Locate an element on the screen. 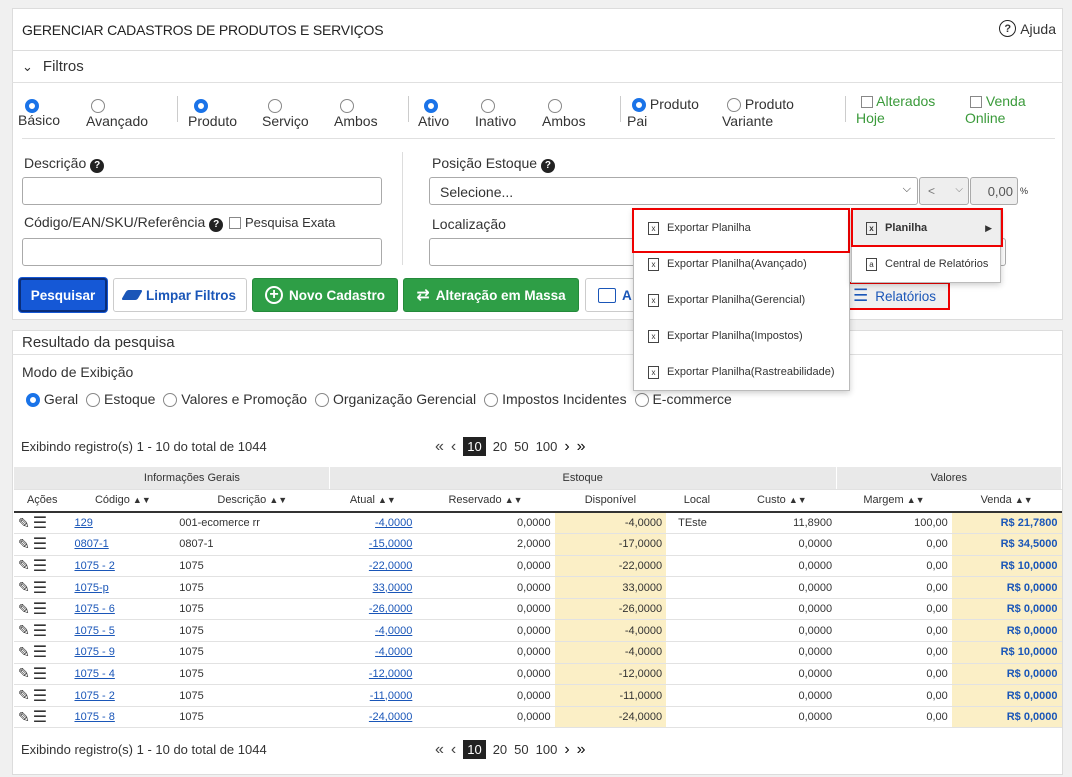 The height and width of the screenshot is (777, 1072). current-stock-link: -15,0000 is located at coordinates (390, 544).